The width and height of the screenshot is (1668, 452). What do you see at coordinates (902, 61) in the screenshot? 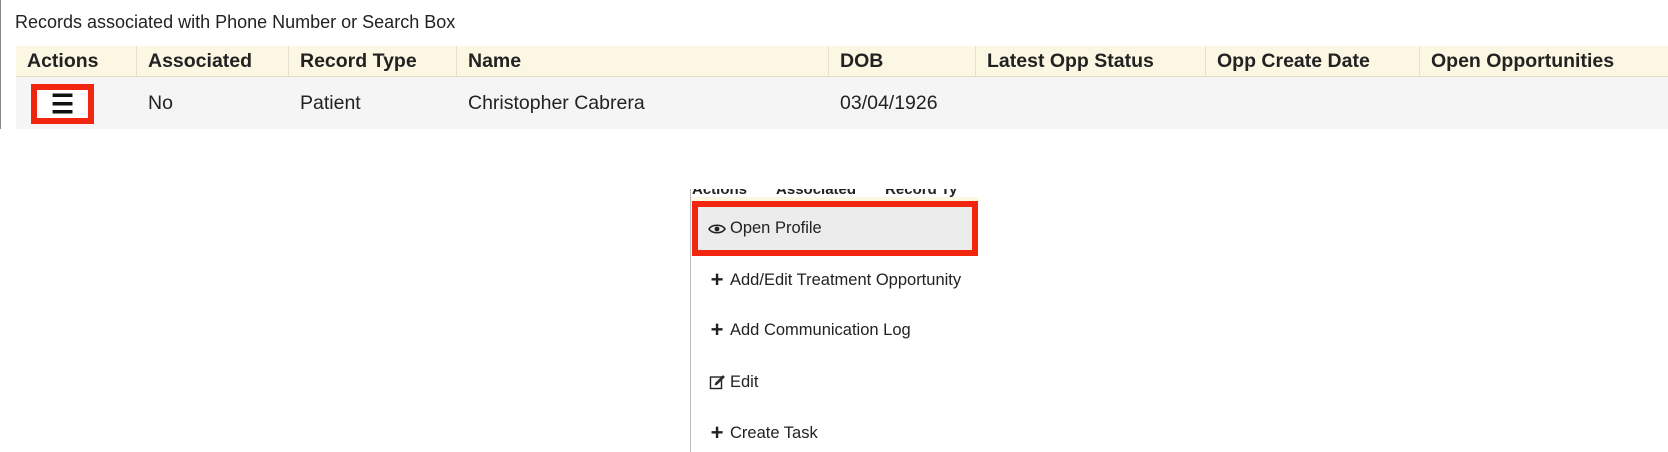
I see `col-header-dob: DOB` at bounding box center [902, 61].